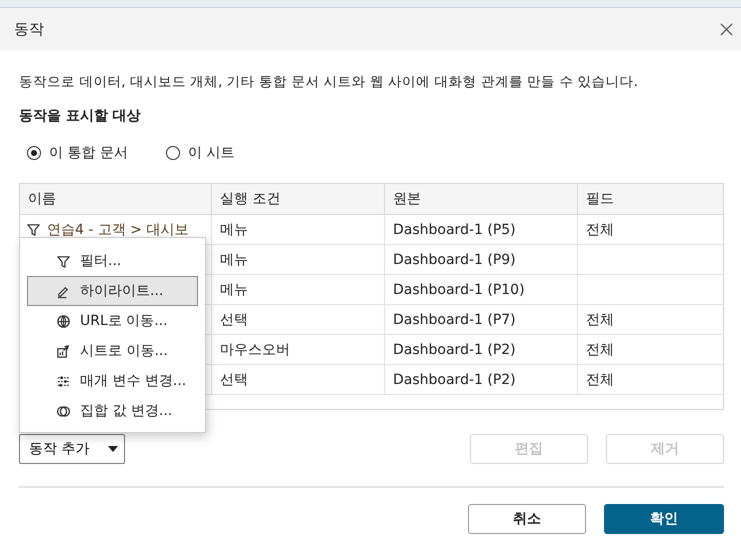 The height and width of the screenshot is (555, 741). Describe the element at coordinates (329, 82) in the screenshot. I see `description-text: 동작으로 데이터, 대시보드 개체, 기타 통합 문서 시트와 웹 사이에 대화형 관계를 만들 수 있습니다.` at that location.